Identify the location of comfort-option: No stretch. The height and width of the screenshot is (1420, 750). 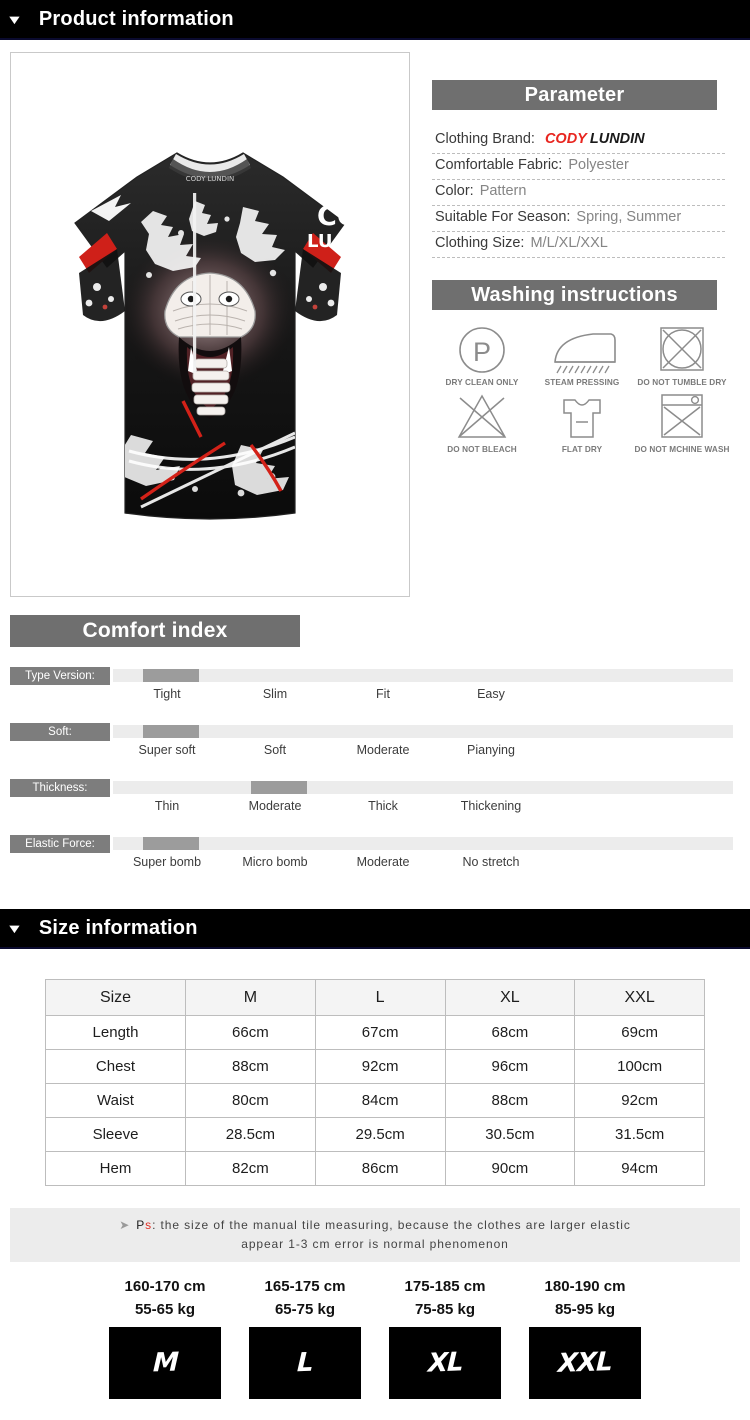
(491, 862).